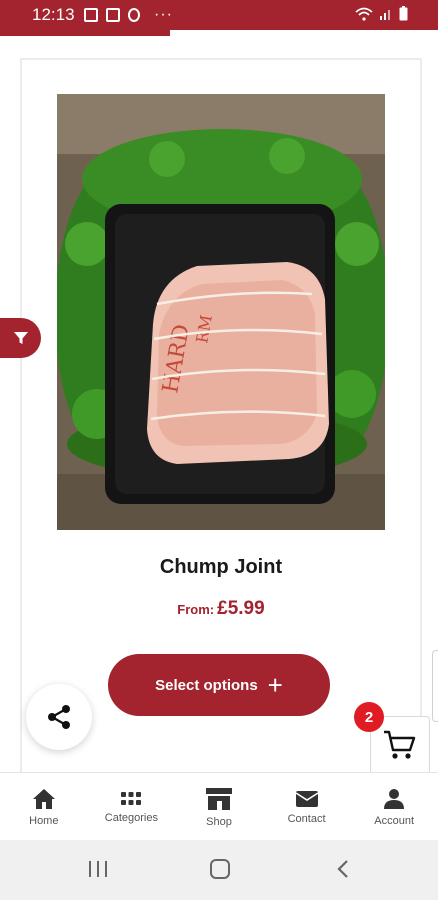 The width and height of the screenshot is (438, 900). I want to click on status-system-icons, so click(381, 13).